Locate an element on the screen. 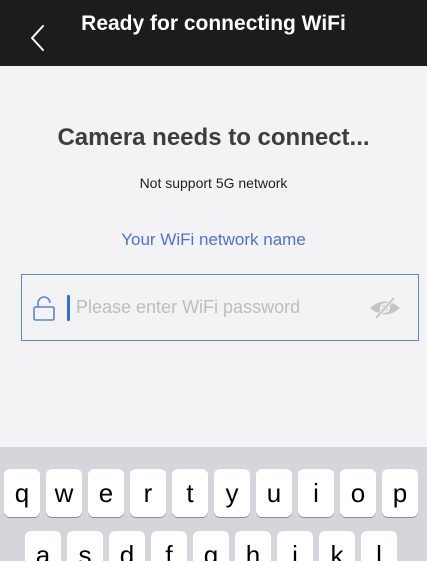  key-t: t is located at coordinates (190, 493).